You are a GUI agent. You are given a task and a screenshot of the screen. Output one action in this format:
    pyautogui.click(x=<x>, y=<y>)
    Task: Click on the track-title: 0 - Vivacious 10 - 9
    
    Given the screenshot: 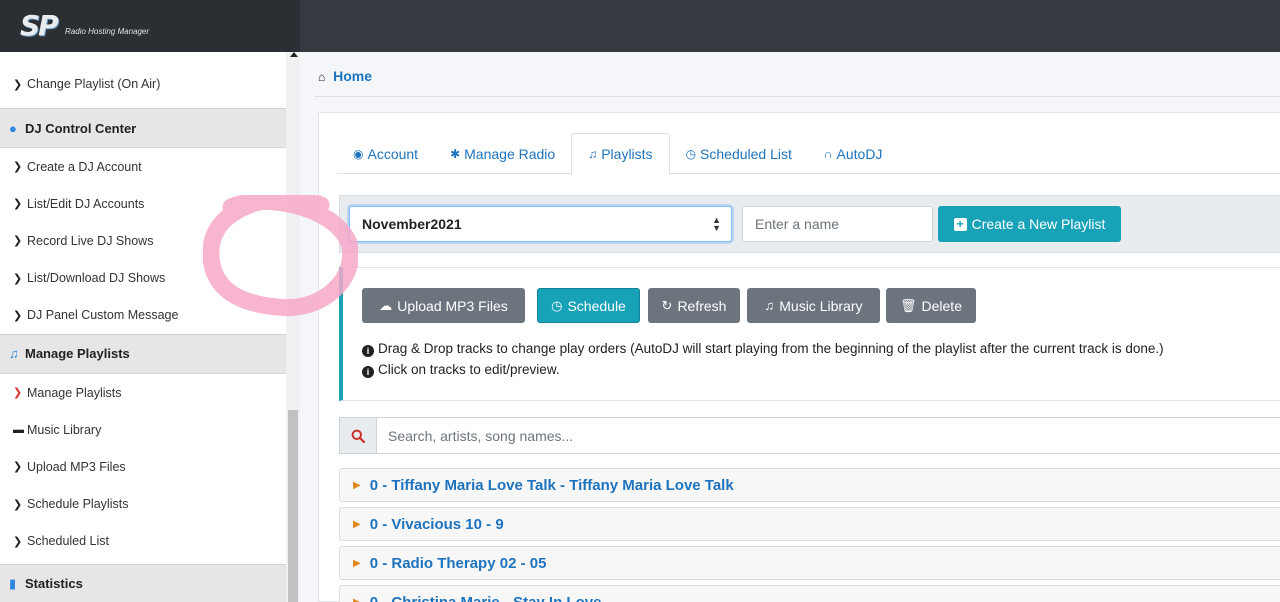 What is the action you would take?
    pyautogui.click(x=436, y=524)
    